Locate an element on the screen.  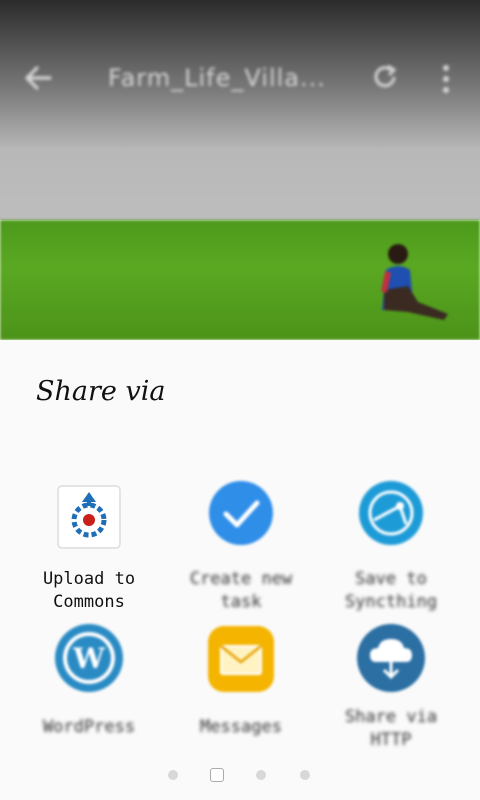
share-target-share-via-http: Share via HTTP is located at coordinates (391, 687).